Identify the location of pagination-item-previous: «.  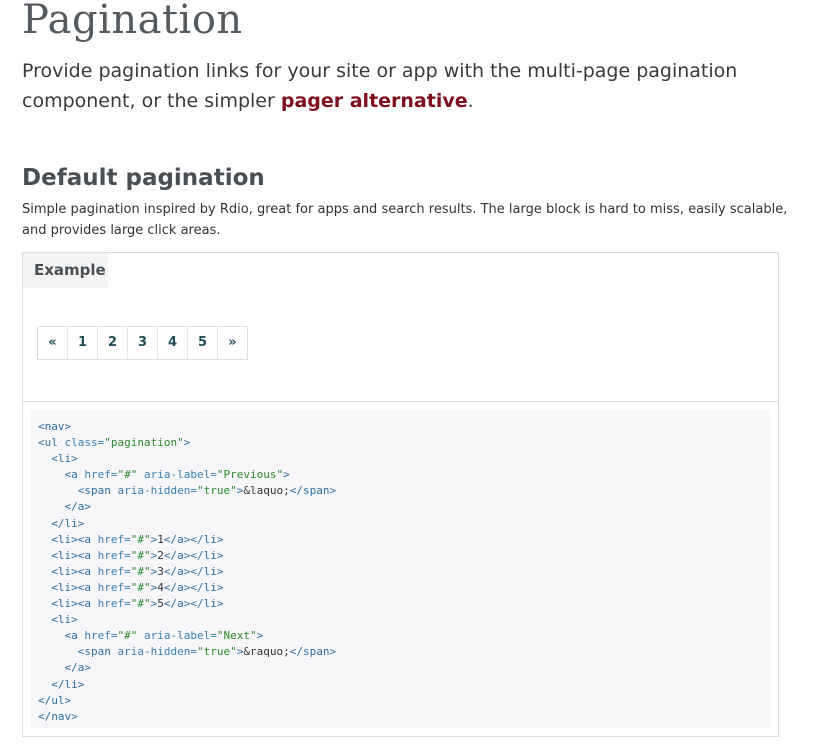
(52, 343).